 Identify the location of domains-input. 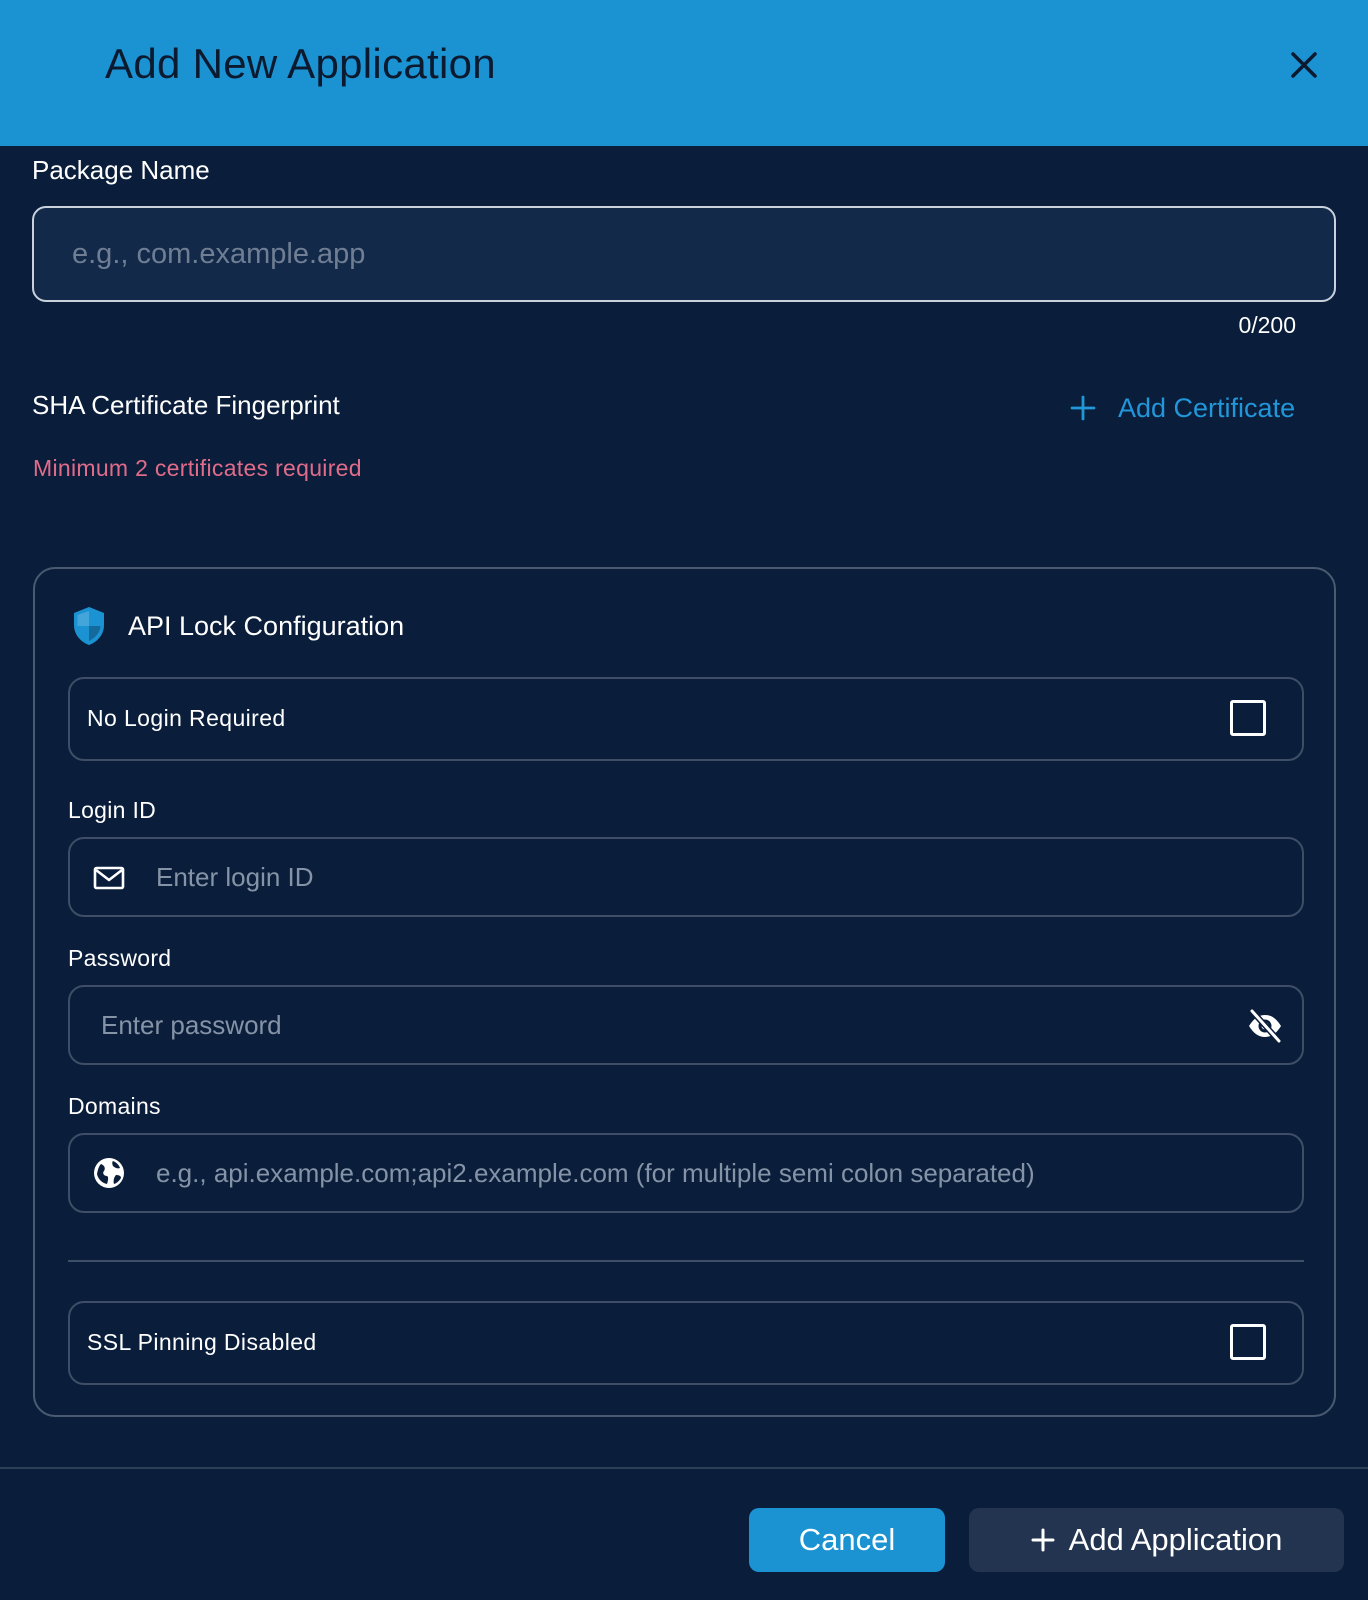
(719, 1173).